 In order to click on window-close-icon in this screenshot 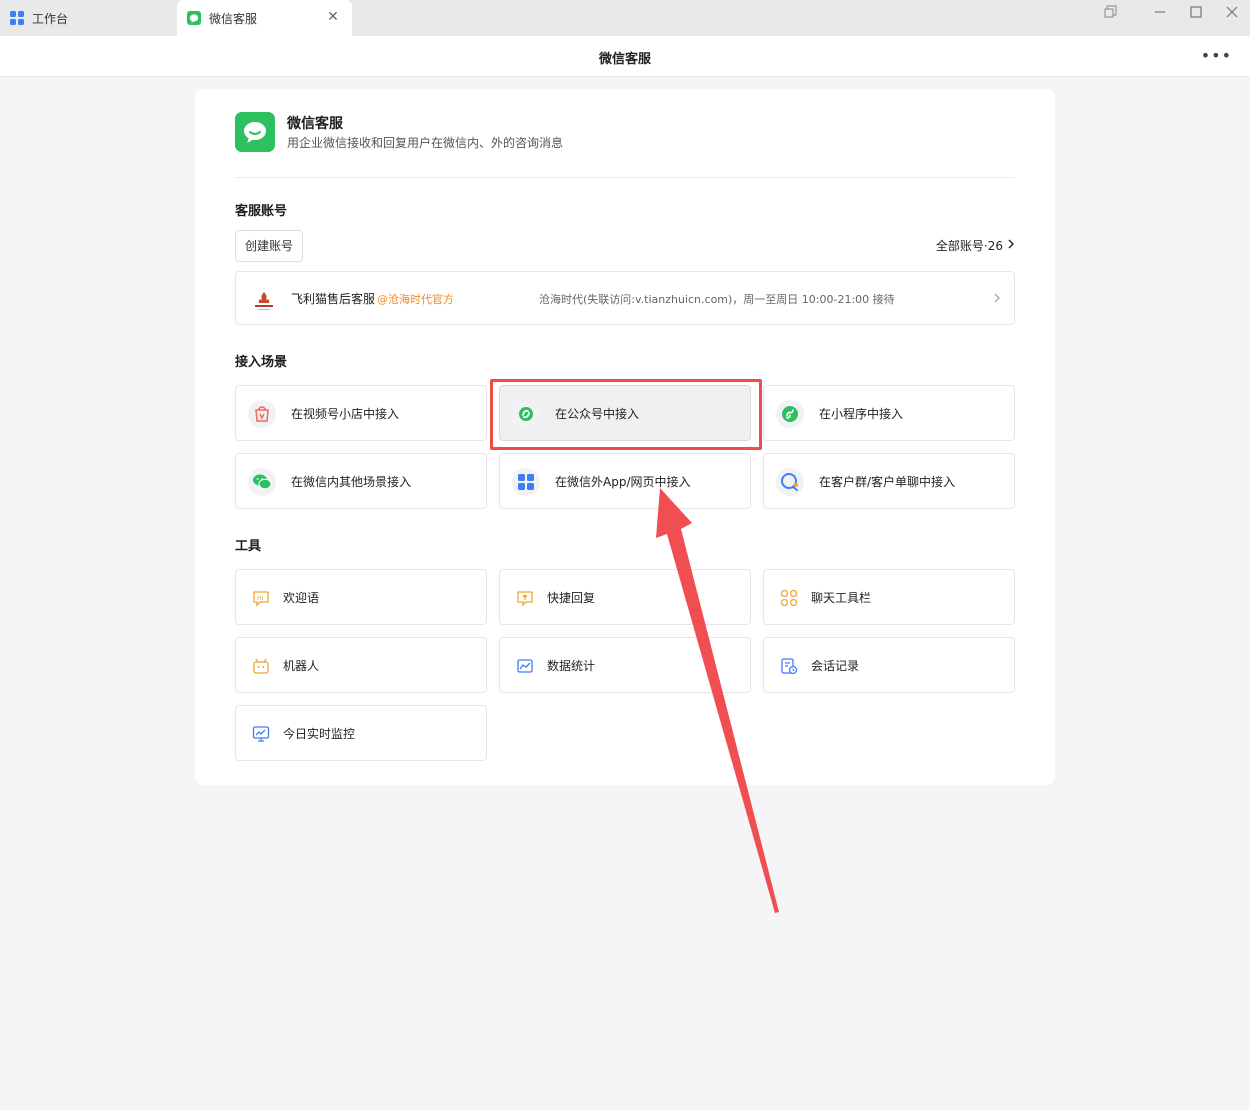, I will do `click(1232, 12)`.